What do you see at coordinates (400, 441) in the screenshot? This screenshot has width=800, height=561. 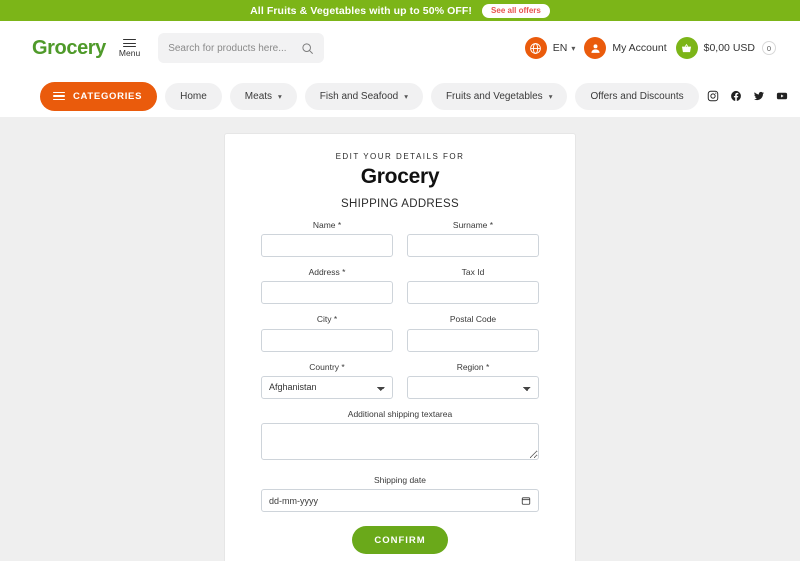 I see `additional-shipping-textarea` at bounding box center [400, 441].